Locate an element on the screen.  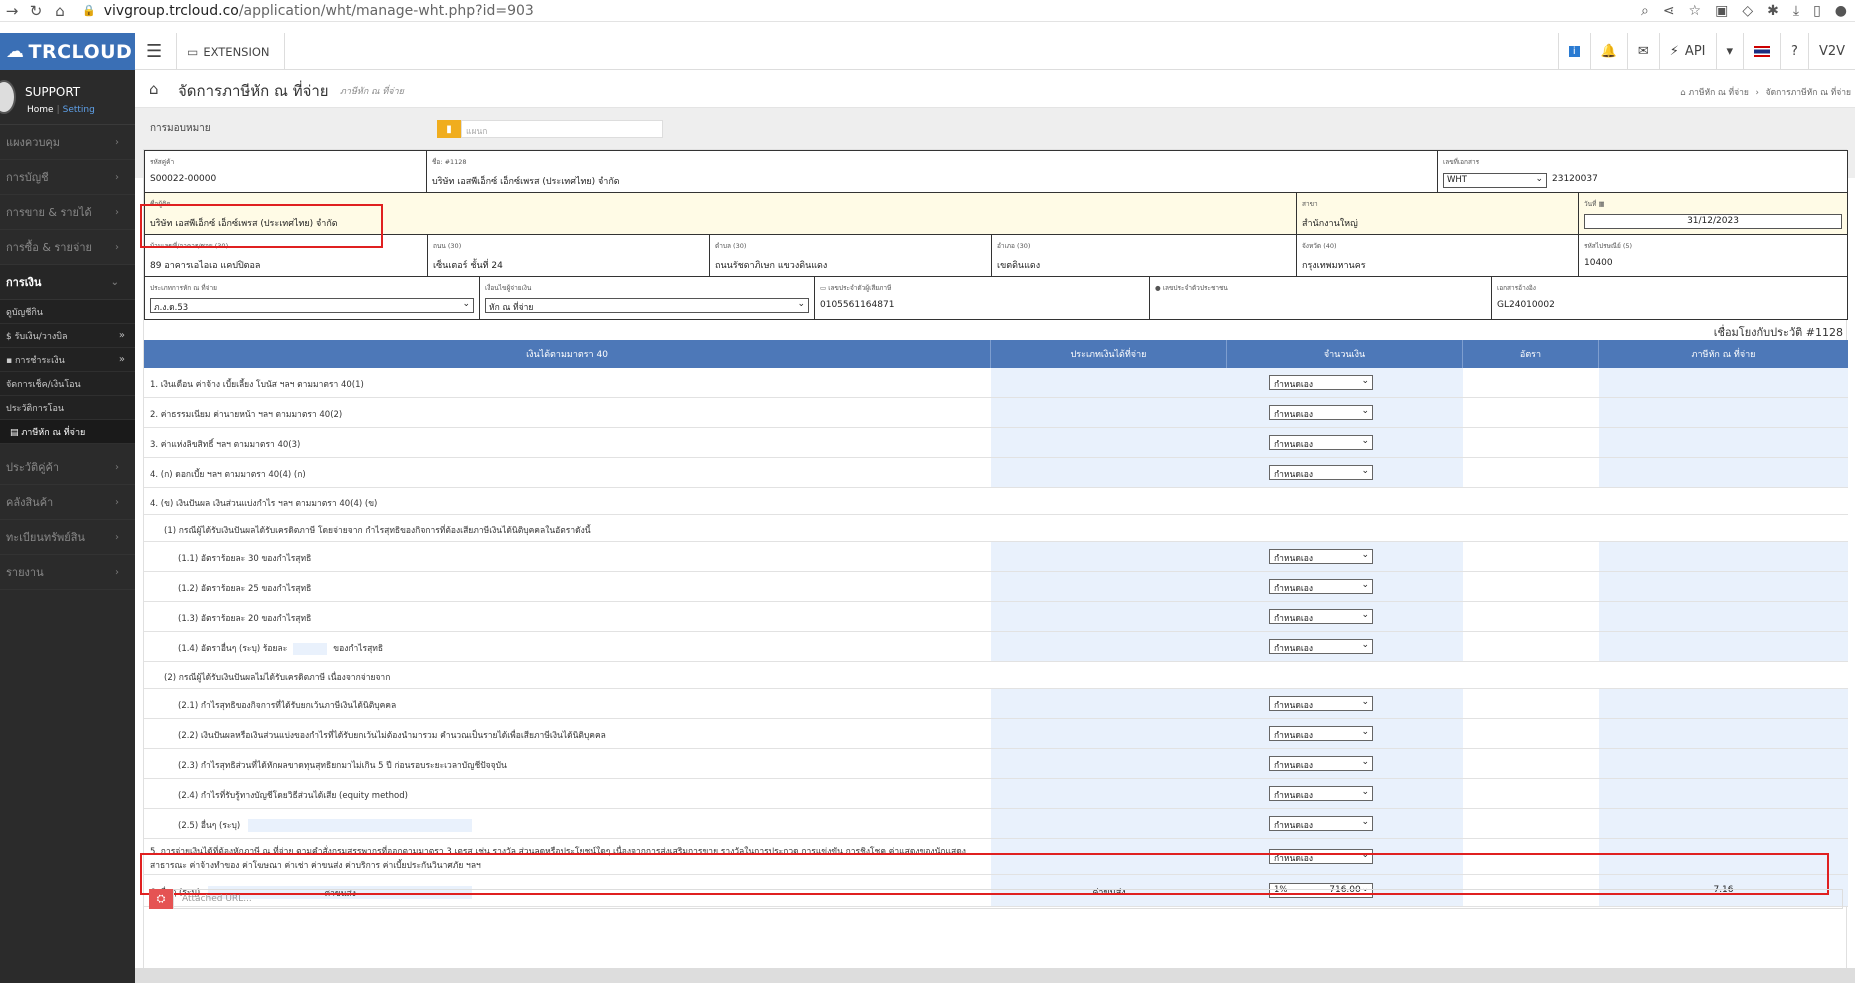
user-button: V2V is located at coordinates (1831, 51).